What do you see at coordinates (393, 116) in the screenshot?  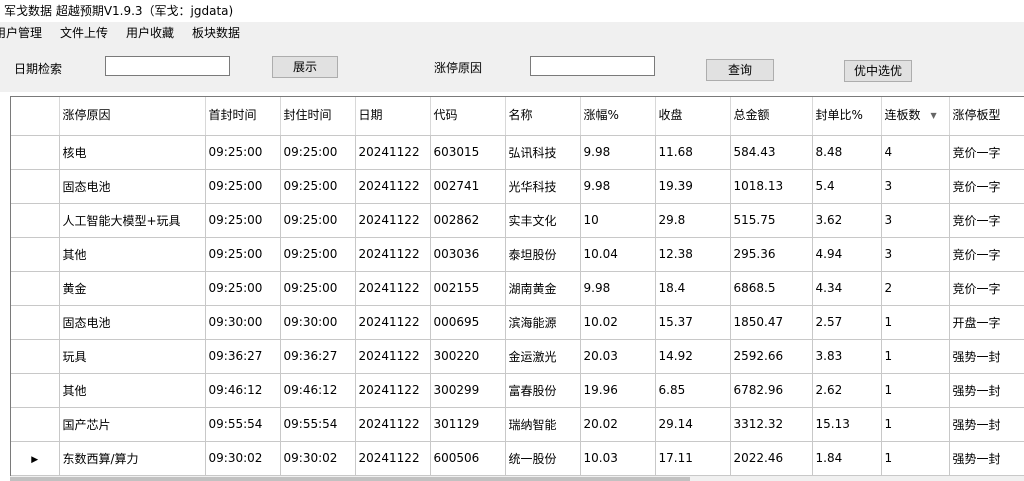 I see `column-header: 日期` at bounding box center [393, 116].